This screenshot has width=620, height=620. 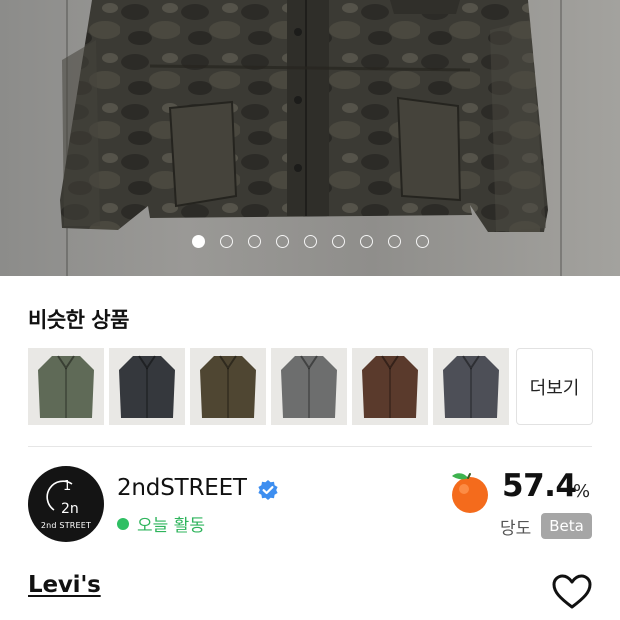 I want to click on seller-avatar: 1 2n 2nd STREET, so click(x=66, y=504).